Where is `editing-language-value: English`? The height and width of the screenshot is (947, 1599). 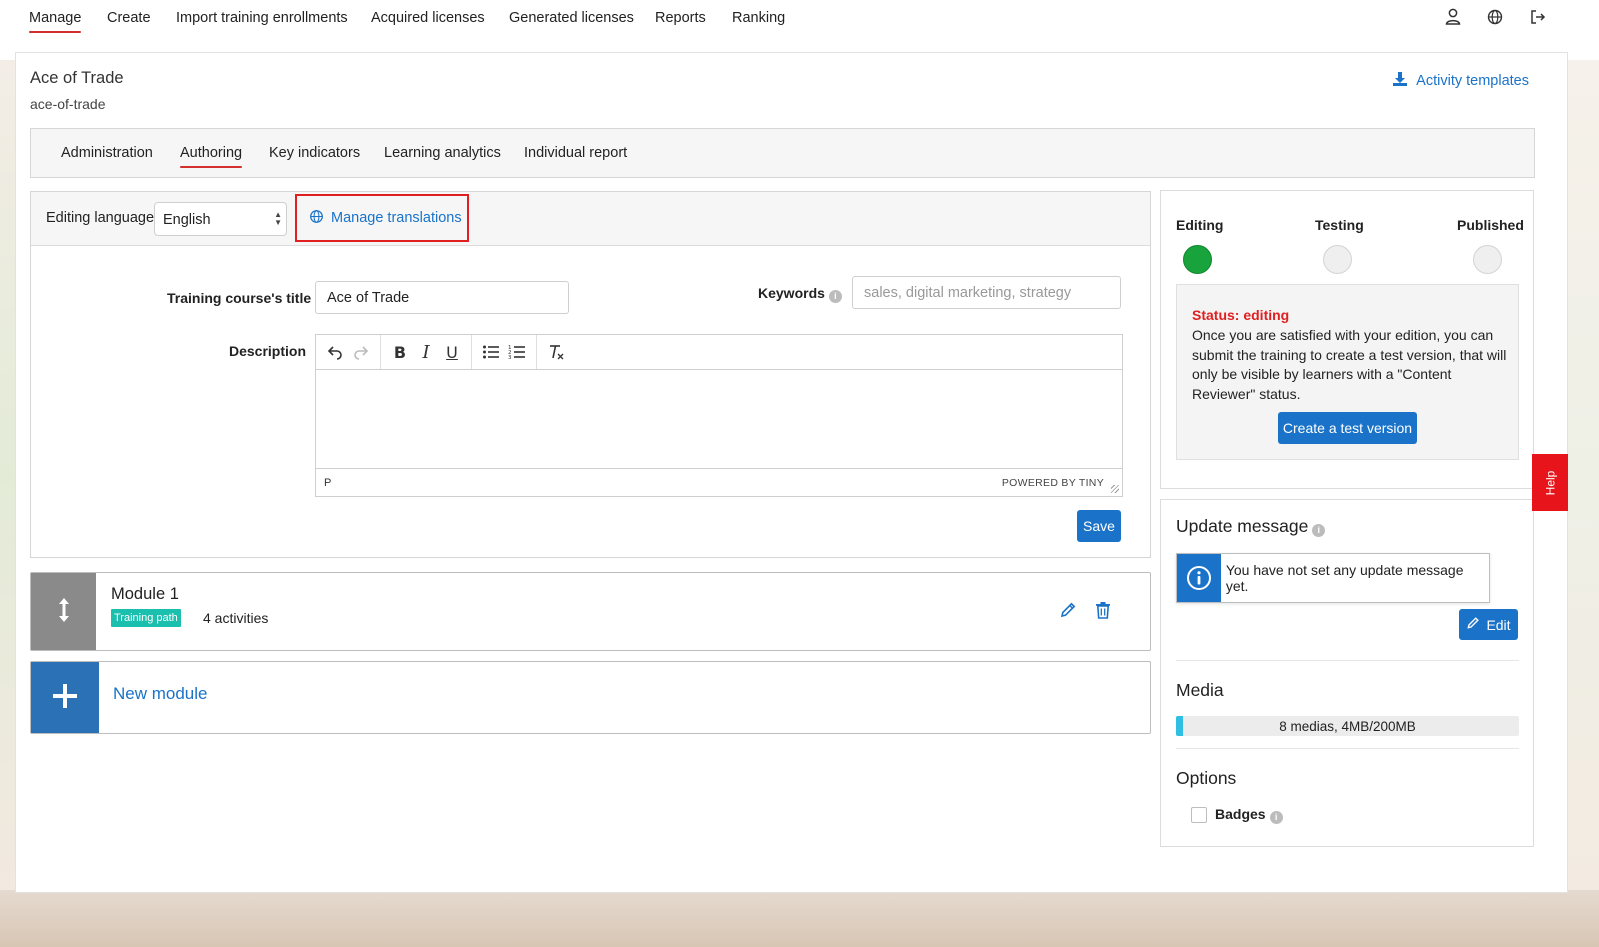 editing-language-value: English is located at coordinates (187, 220).